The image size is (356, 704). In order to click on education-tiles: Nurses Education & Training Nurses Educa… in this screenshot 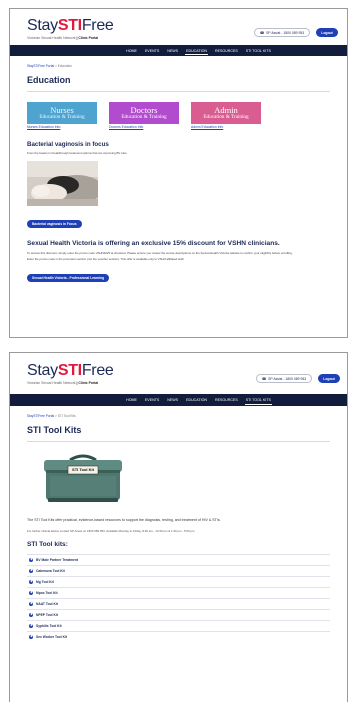, I will do `click(187, 115)`.